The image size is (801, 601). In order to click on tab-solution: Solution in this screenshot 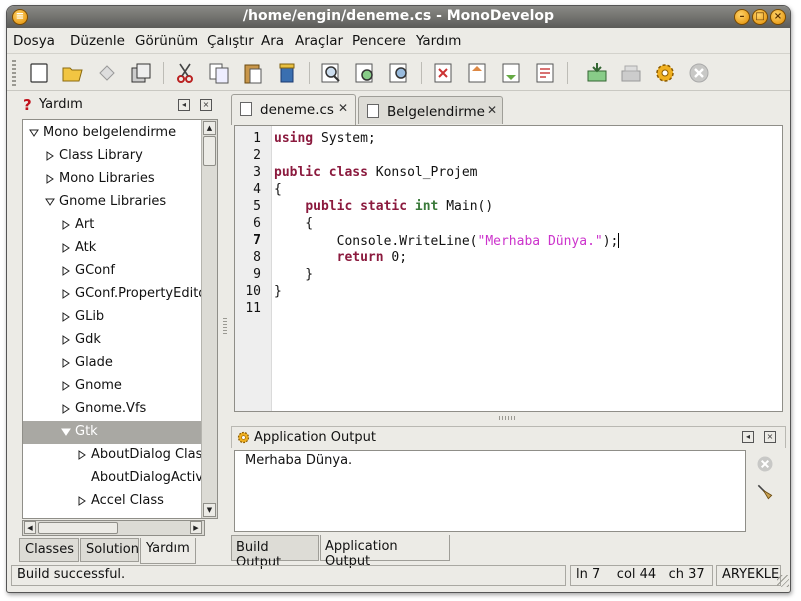, I will do `click(109, 550)`.